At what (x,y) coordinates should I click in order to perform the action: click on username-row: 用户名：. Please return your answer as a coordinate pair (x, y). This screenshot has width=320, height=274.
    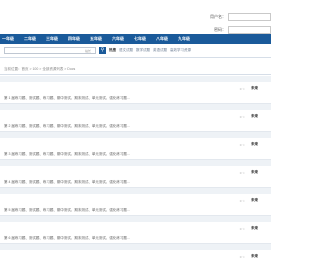
    Looking at the image, I should click on (238, 16).